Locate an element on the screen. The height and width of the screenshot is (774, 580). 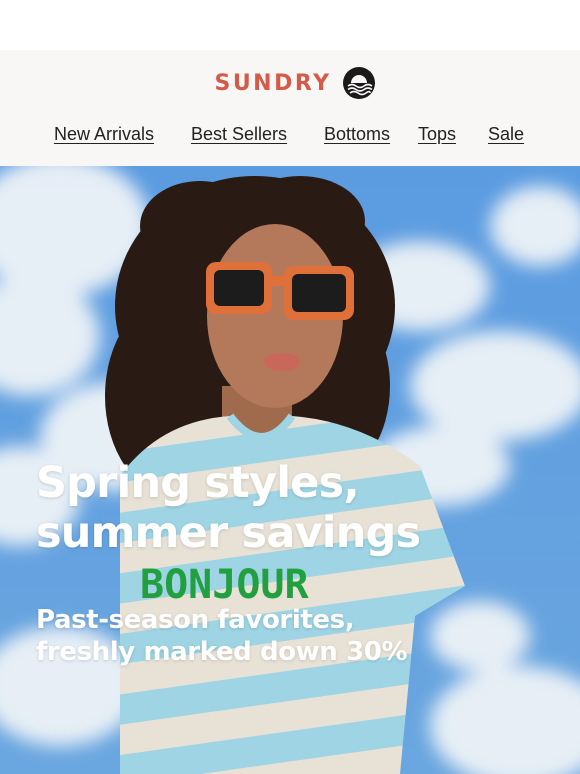
nav-new-arrivals: New Arrivals is located at coordinates (104, 134).